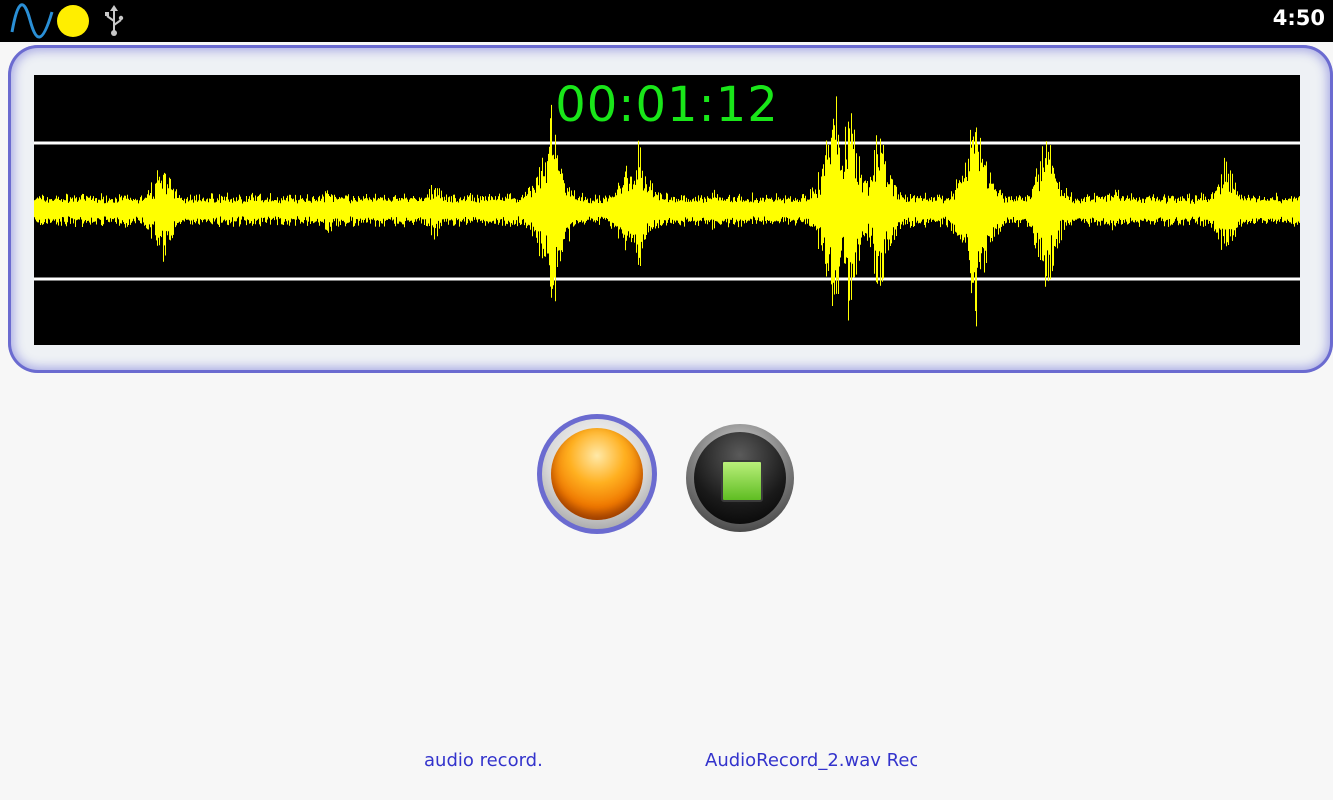 The image size is (1333, 800). What do you see at coordinates (667, 105) in the screenshot?
I see `elapsed-time: 00:01:12` at bounding box center [667, 105].